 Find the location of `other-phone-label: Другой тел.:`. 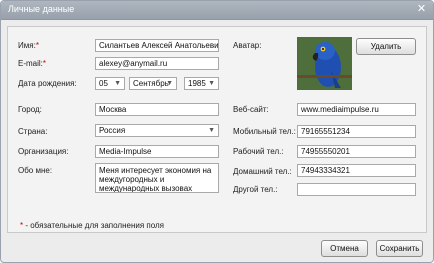

other-phone-label: Другой тел.: is located at coordinates (255, 189).